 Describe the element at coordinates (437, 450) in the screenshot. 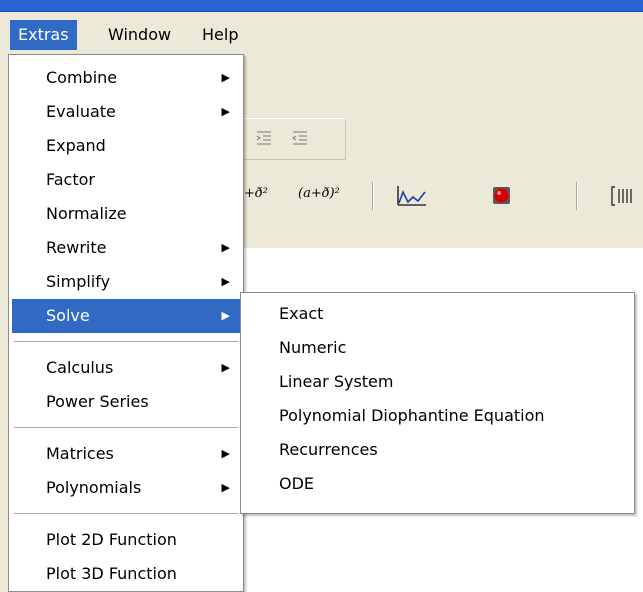

I see `submenu-item-recurrences: Recurrences` at that location.